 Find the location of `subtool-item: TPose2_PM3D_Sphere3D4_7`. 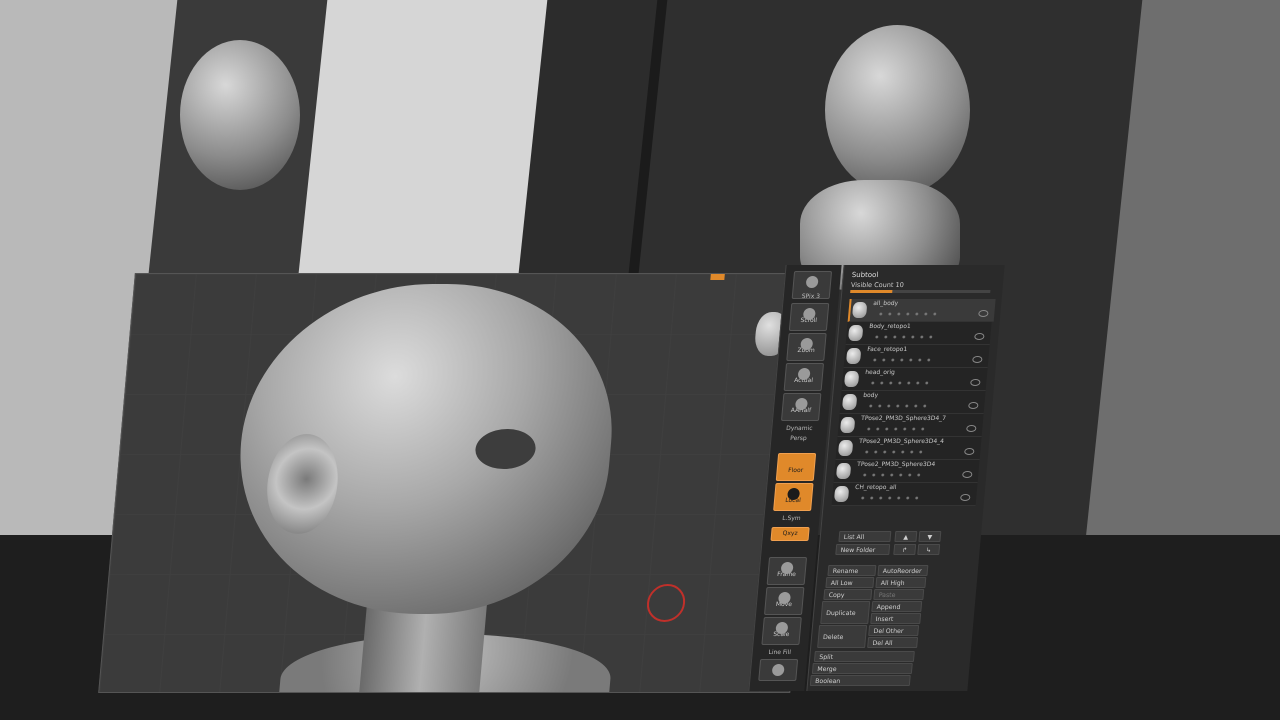

subtool-item: TPose2_PM3D_Sphere3D4_7 is located at coordinates (910, 425).